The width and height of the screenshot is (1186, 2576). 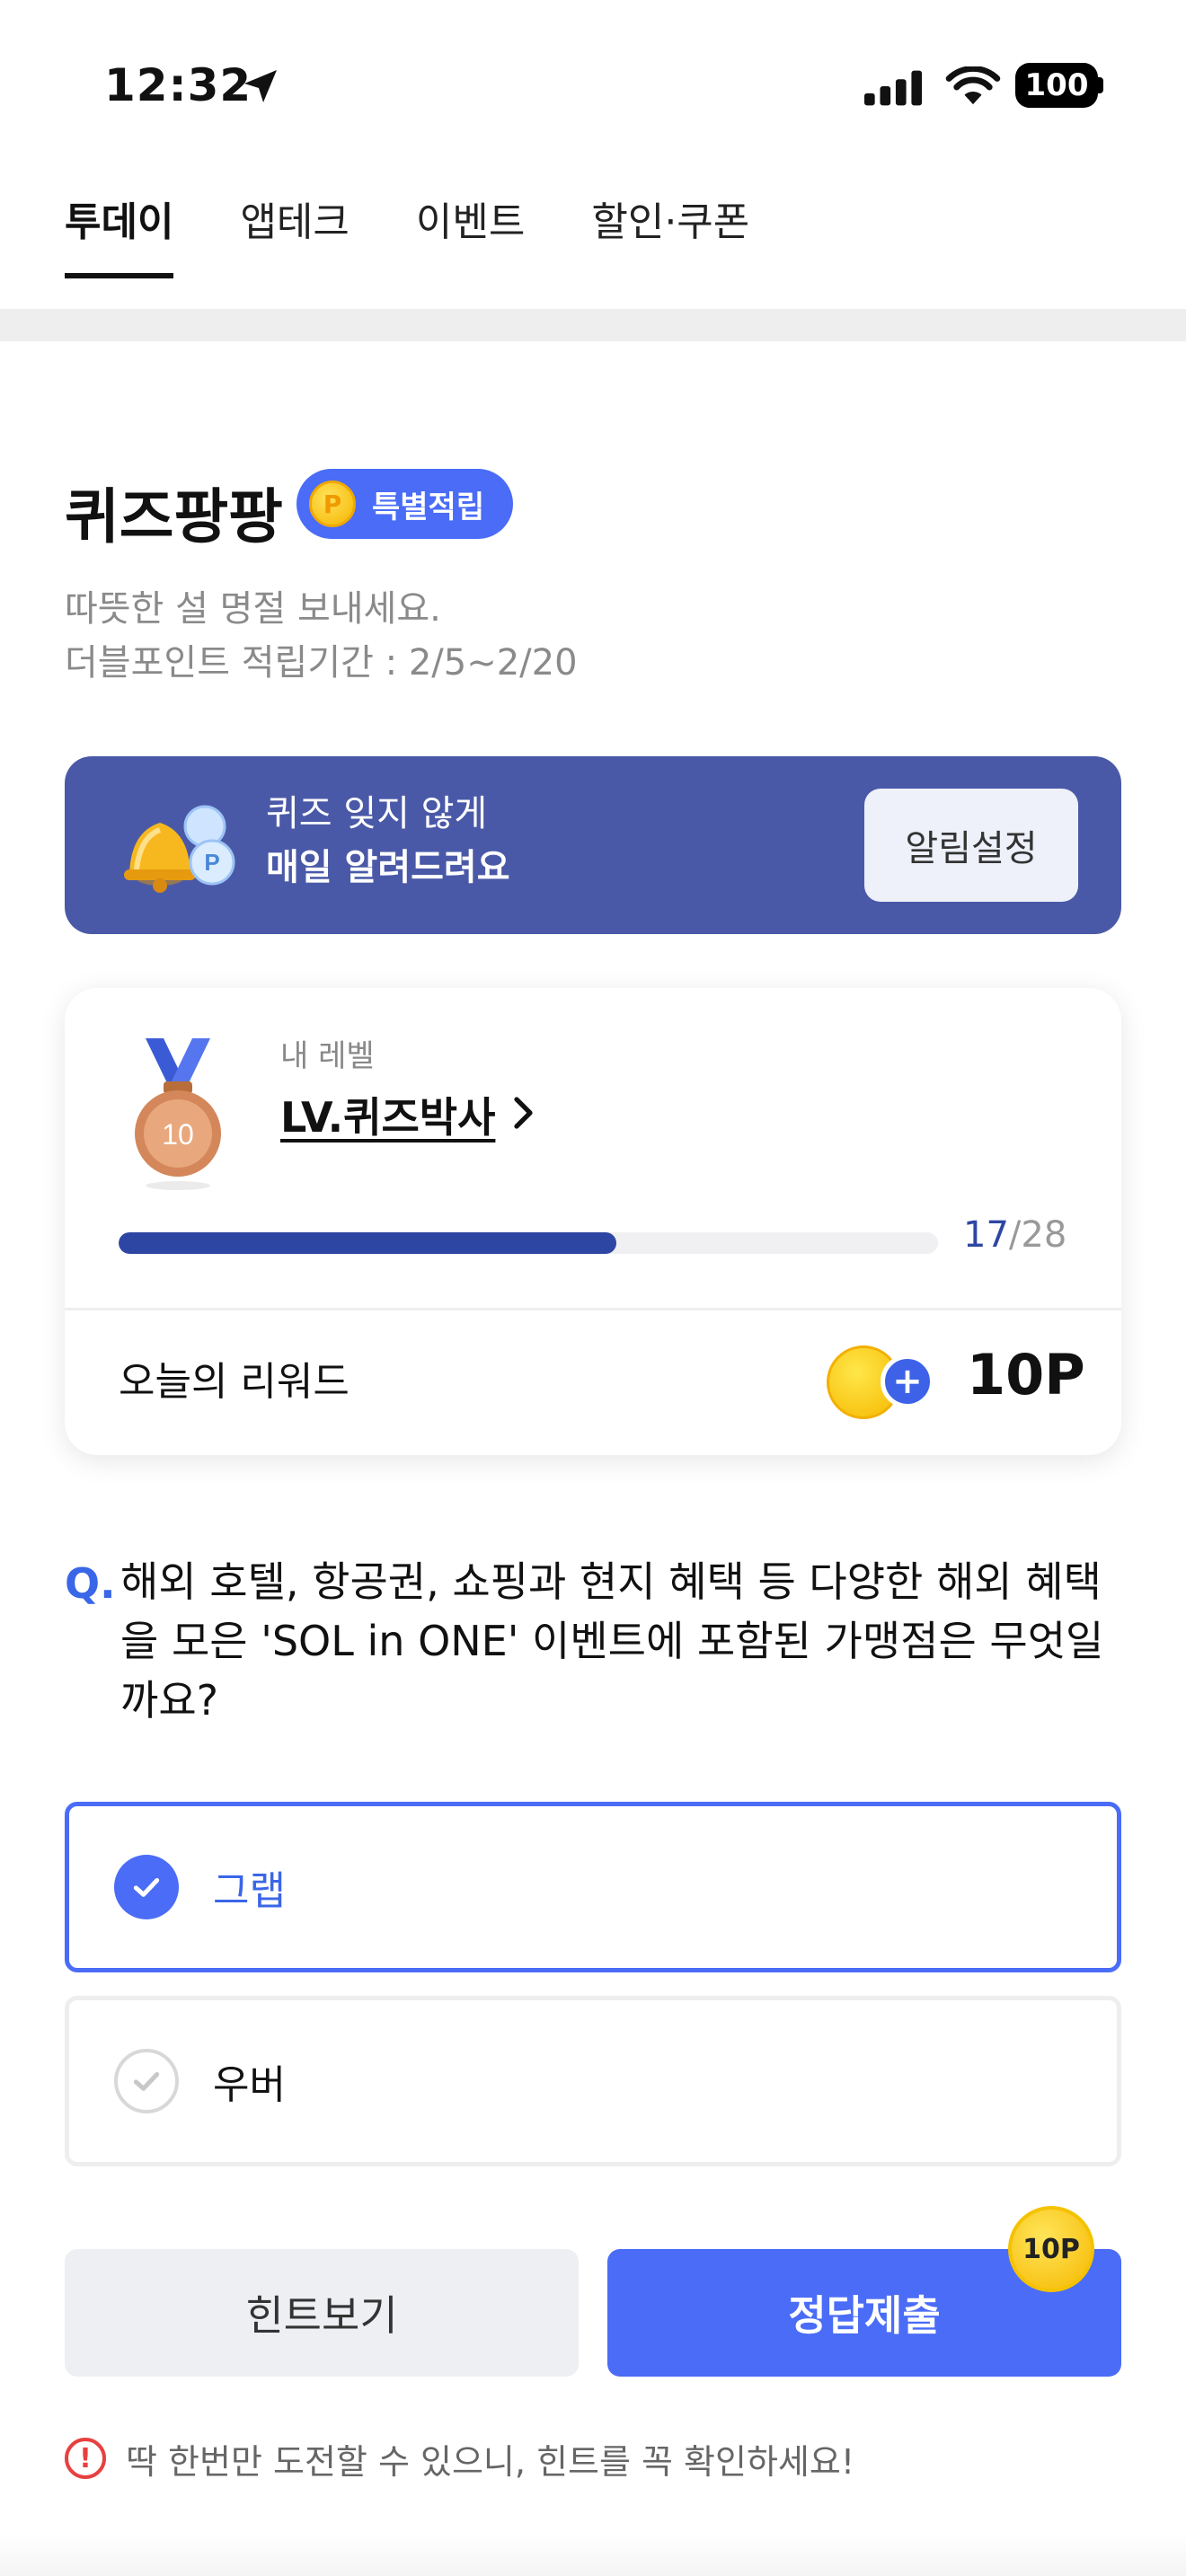 What do you see at coordinates (179, 849) in the screenshot?
I see `bell-icon: P` at bounding box center [179, 849].